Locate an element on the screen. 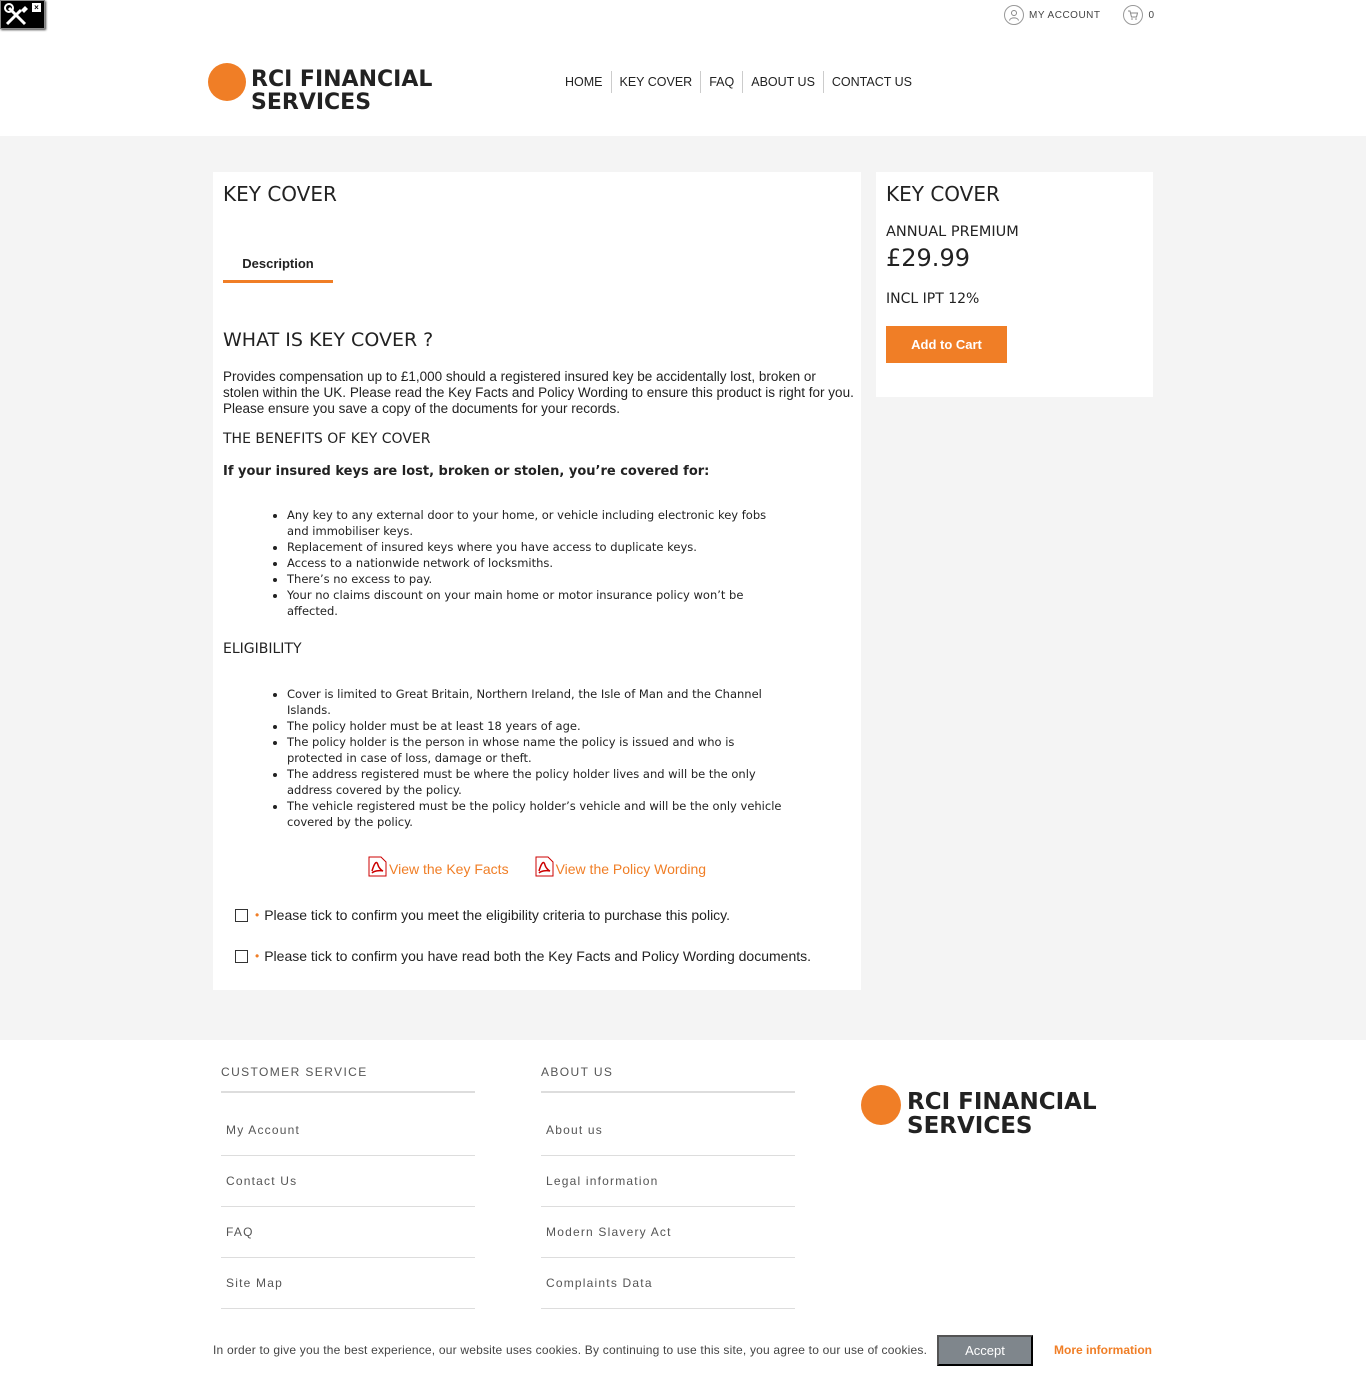 This screenshot has width=1366, height=1391. my-account-link: MY ACCOUNT is located at coordinates (1052, 15).